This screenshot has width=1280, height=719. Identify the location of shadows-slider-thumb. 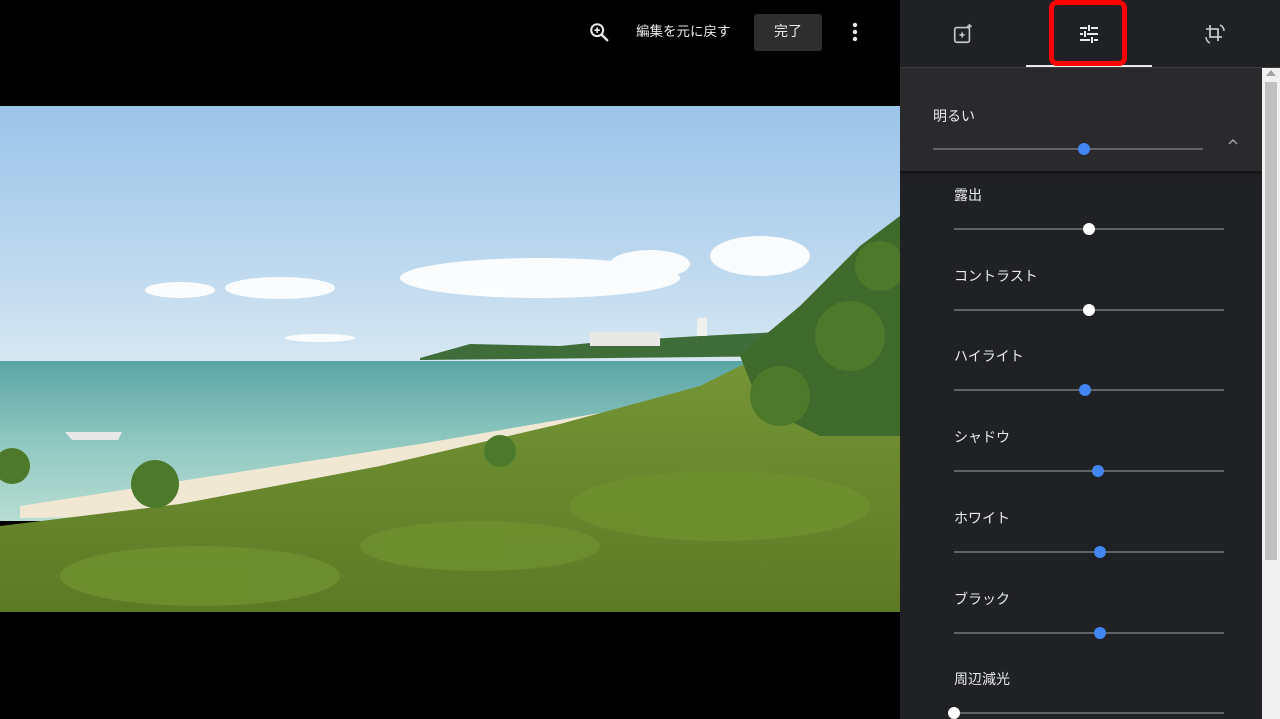
(1098, 471).